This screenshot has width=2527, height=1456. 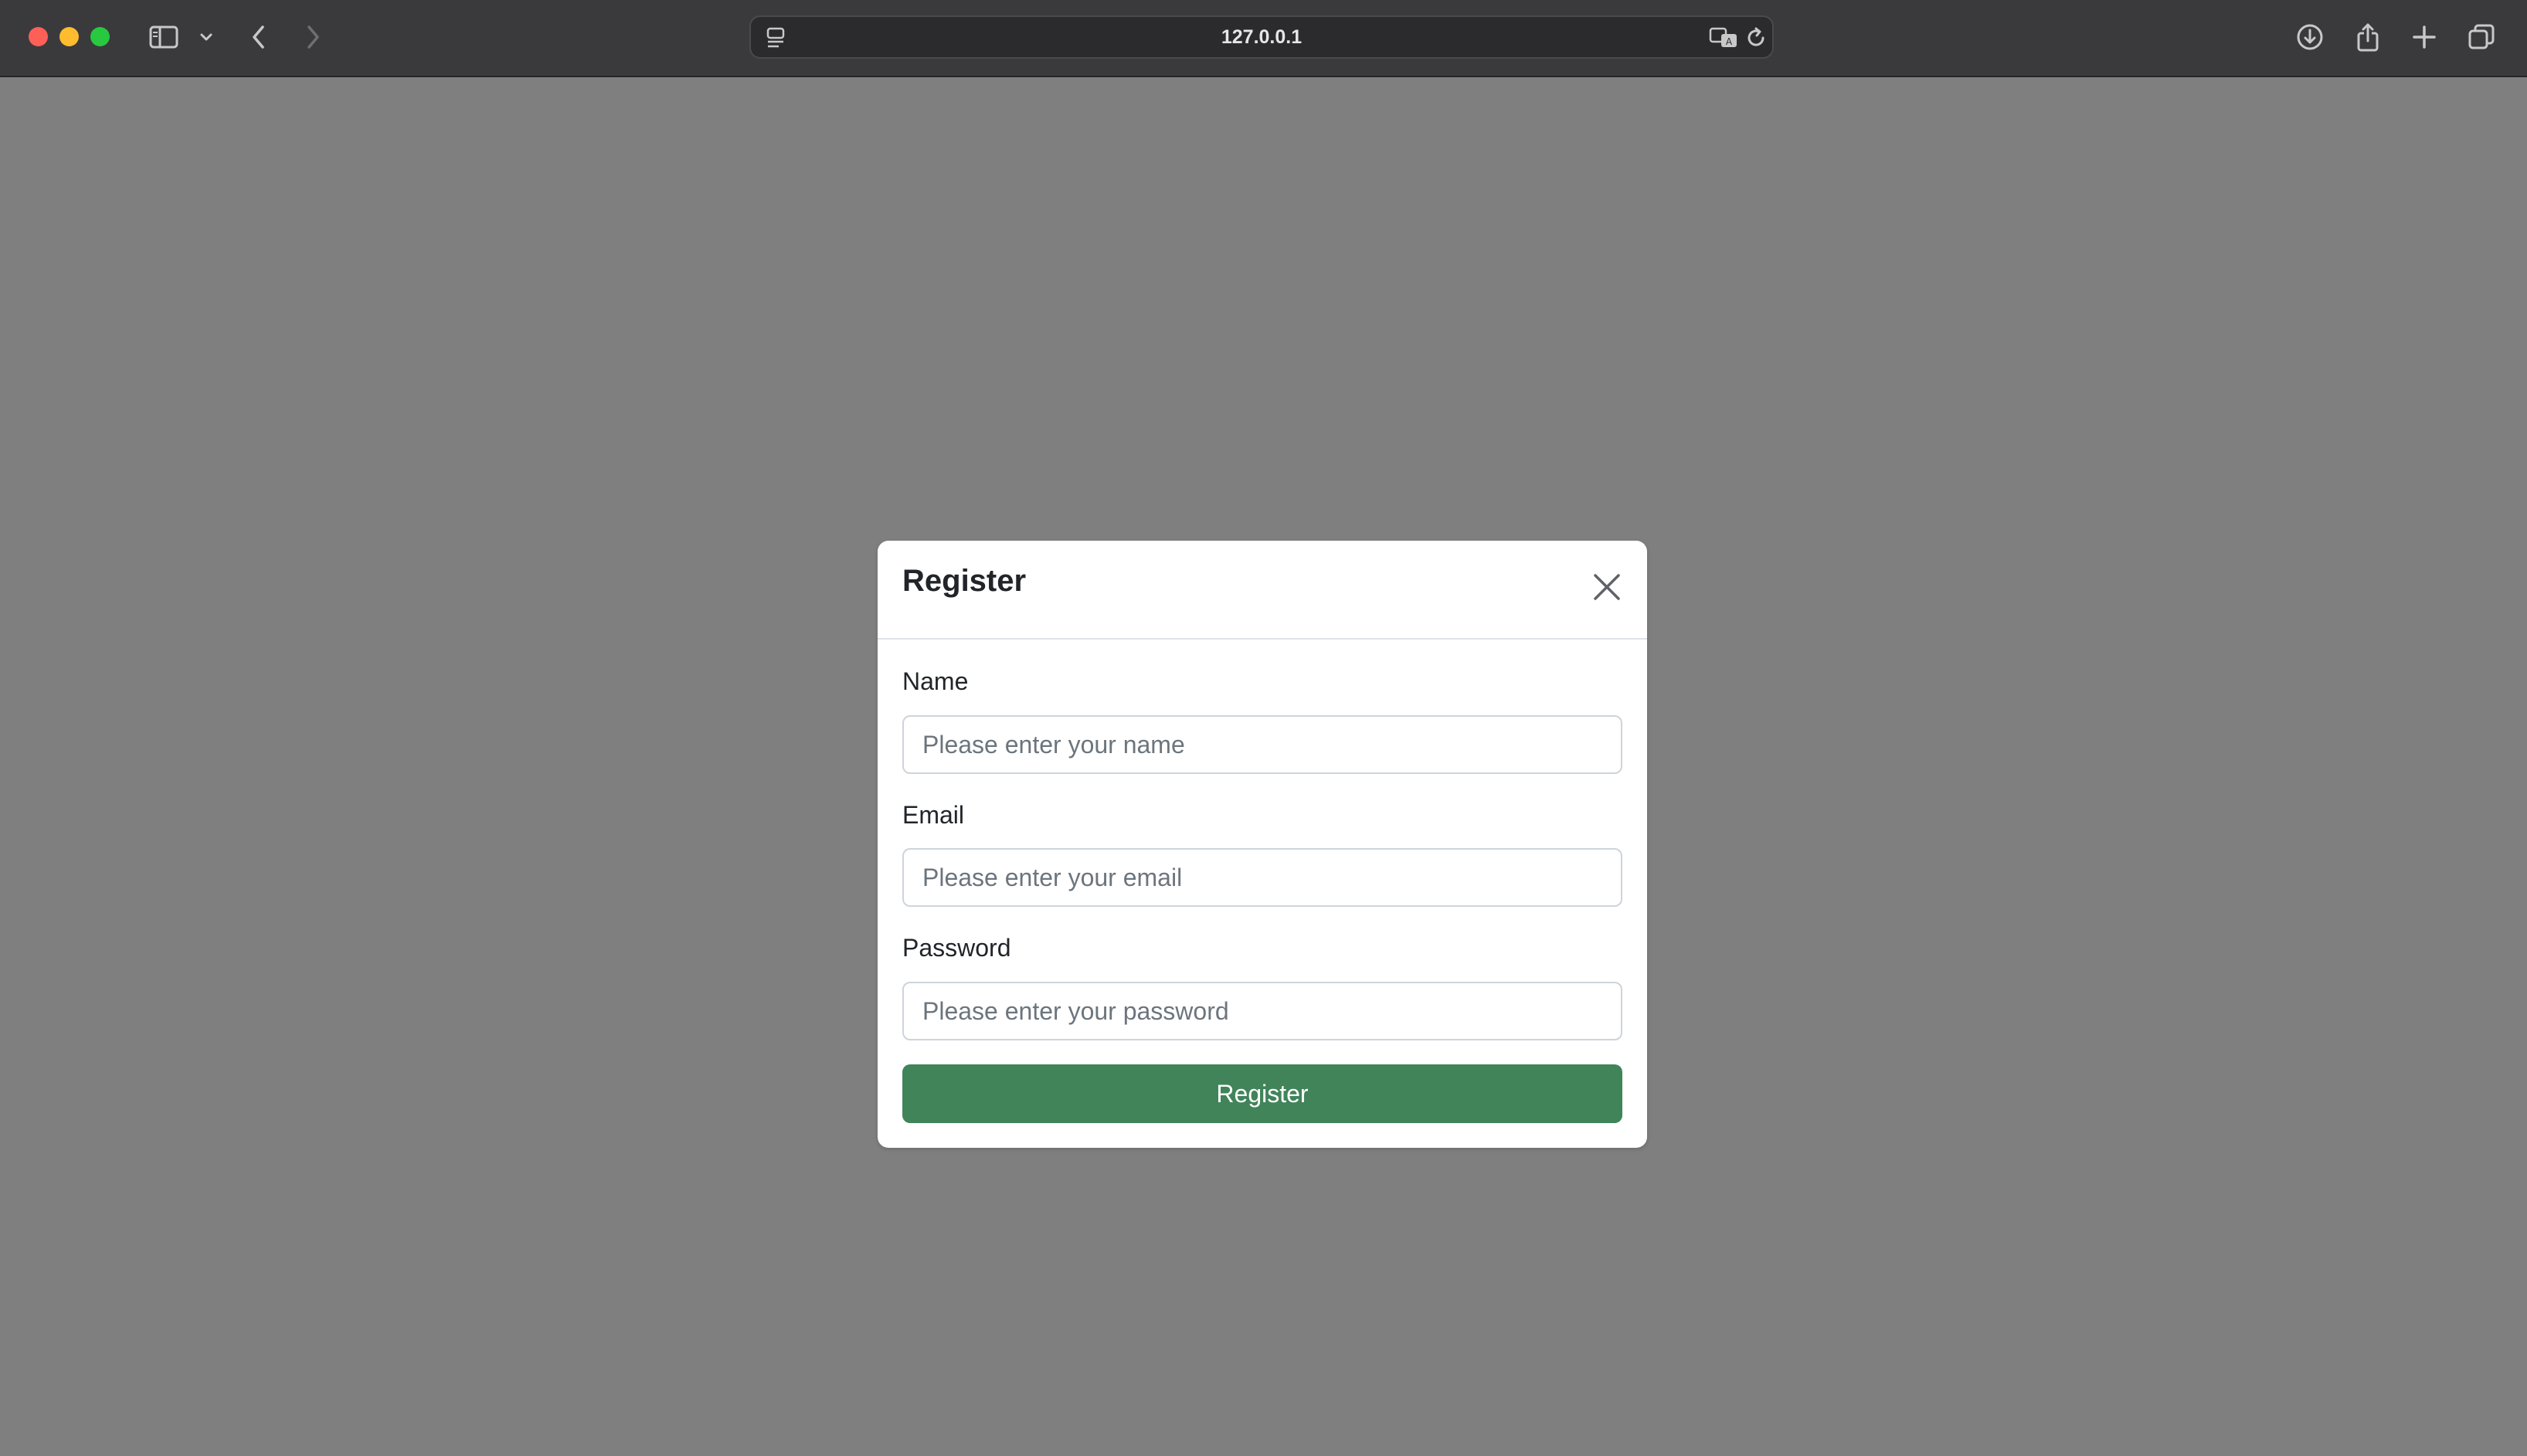 What do you see at coordinates (38, 36) in the screenshot?
I see `window-close-button` at bounding box center [38, 36].